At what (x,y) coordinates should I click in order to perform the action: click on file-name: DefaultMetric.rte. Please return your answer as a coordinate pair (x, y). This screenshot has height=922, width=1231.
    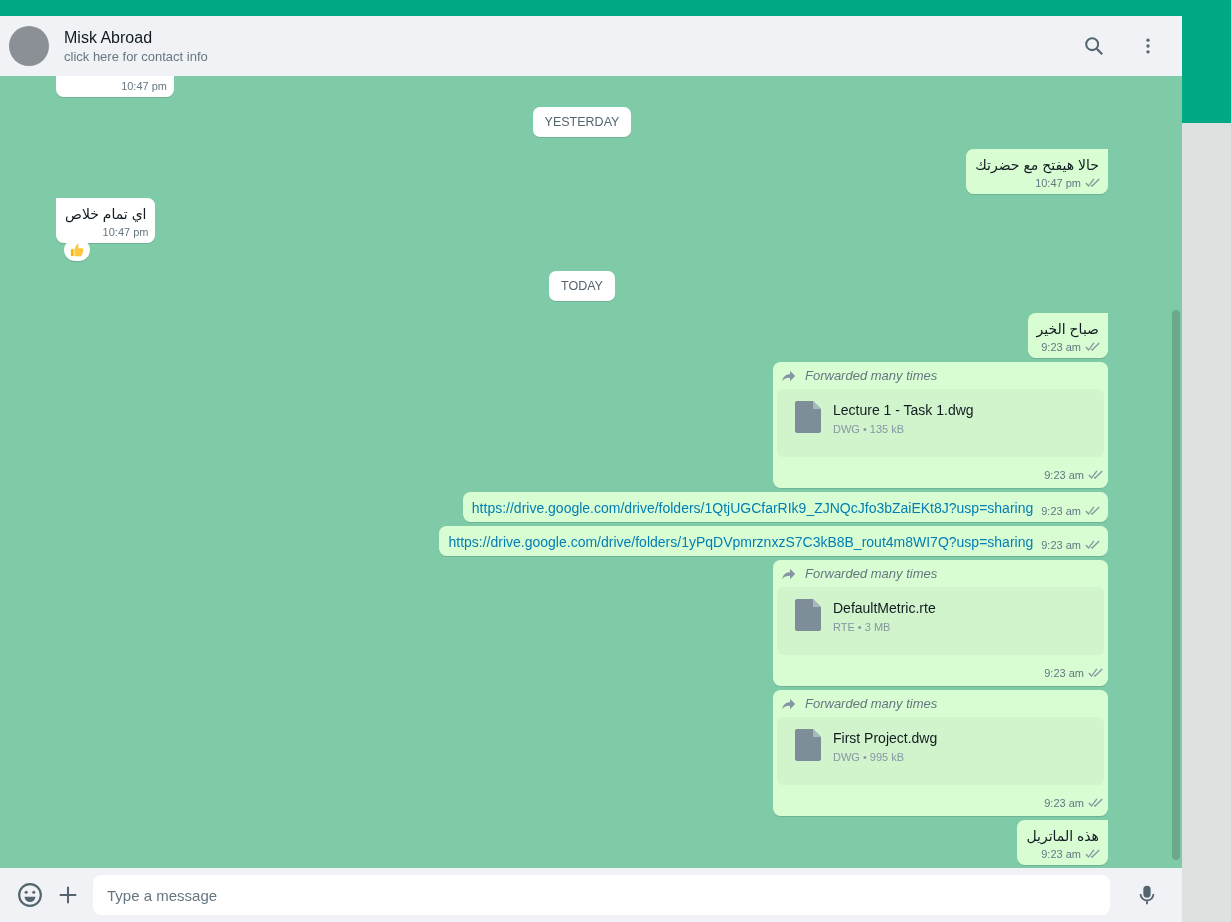
    Looking at the image, I should click on (884, 608).